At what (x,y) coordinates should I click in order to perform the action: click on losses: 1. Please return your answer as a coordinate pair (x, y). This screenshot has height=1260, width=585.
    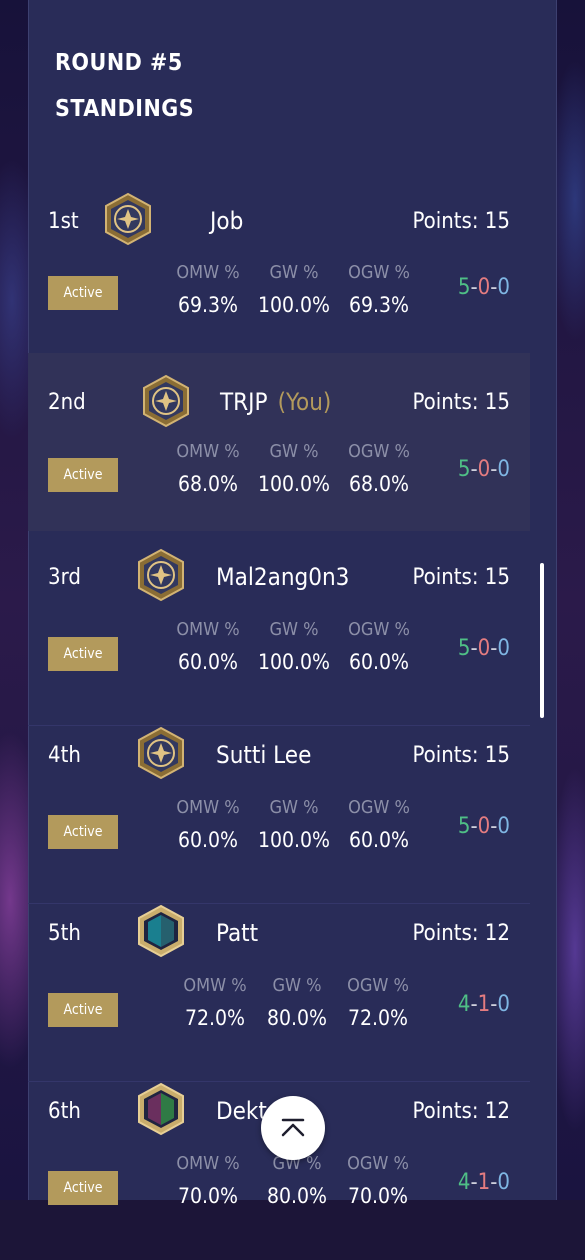
    Looking at the image, I should click on (484, 1004).